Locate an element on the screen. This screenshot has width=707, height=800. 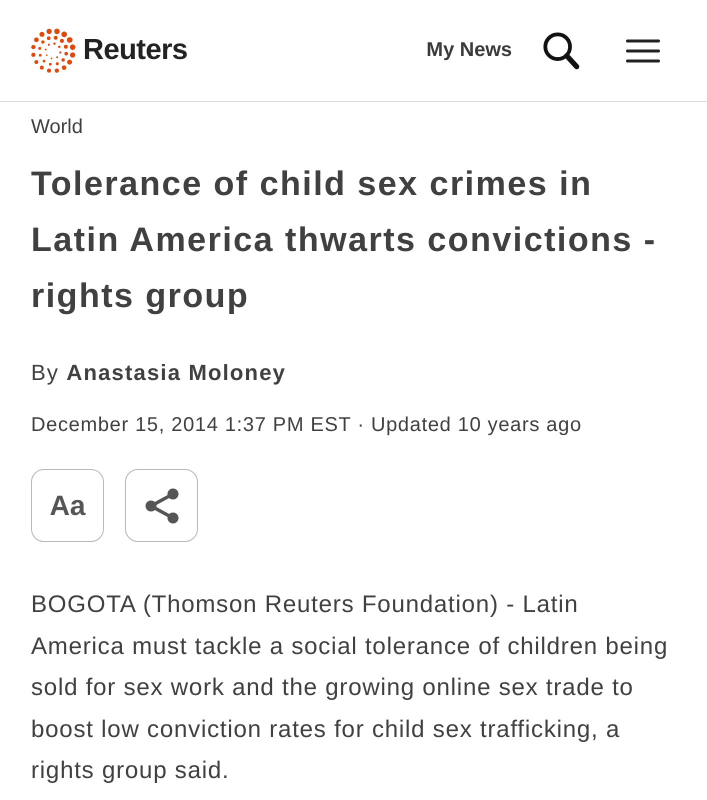
byline: By Anastasia Moloney is located at coordinates (159, 373).